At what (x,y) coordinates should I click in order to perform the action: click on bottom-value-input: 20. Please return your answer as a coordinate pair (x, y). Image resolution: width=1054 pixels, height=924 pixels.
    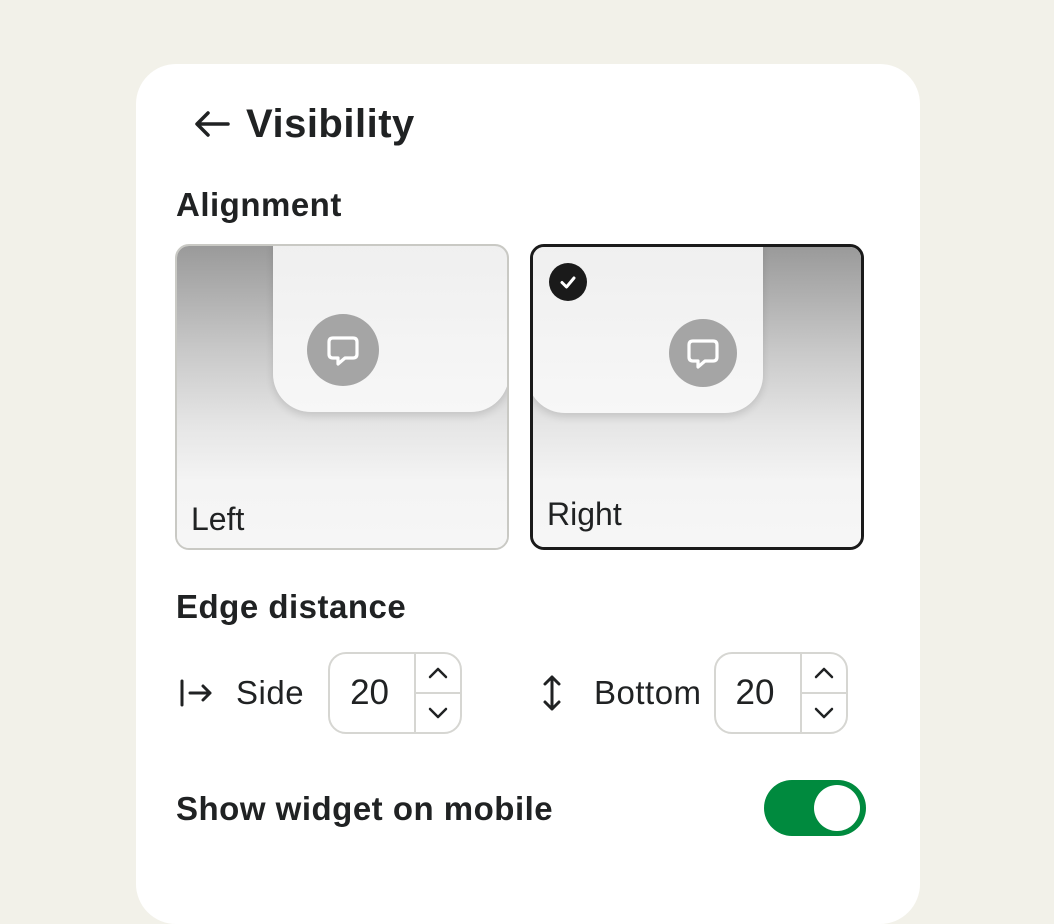
    Looking at the image, I should click on (758, 693).